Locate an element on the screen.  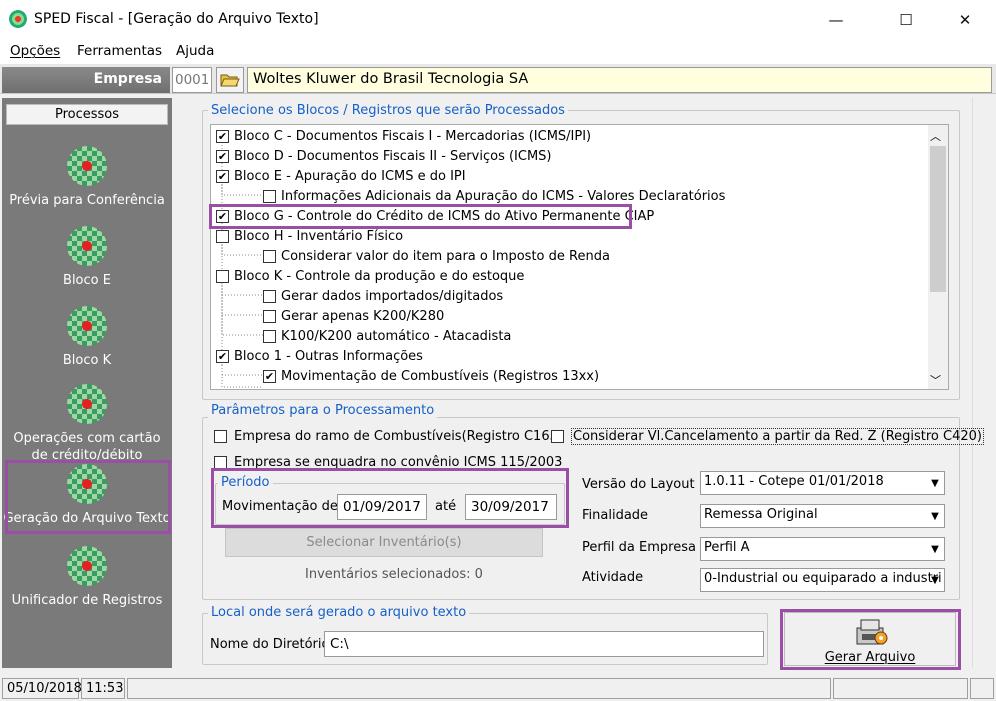
empresa-code-field: 0001 is located at coordinates (192, 80).